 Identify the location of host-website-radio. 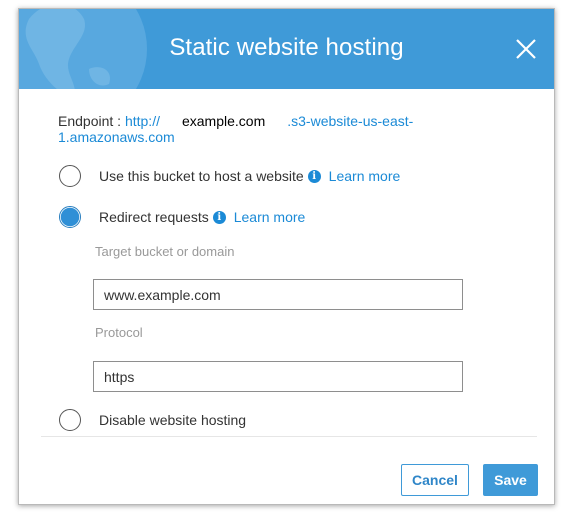
(70, 176).